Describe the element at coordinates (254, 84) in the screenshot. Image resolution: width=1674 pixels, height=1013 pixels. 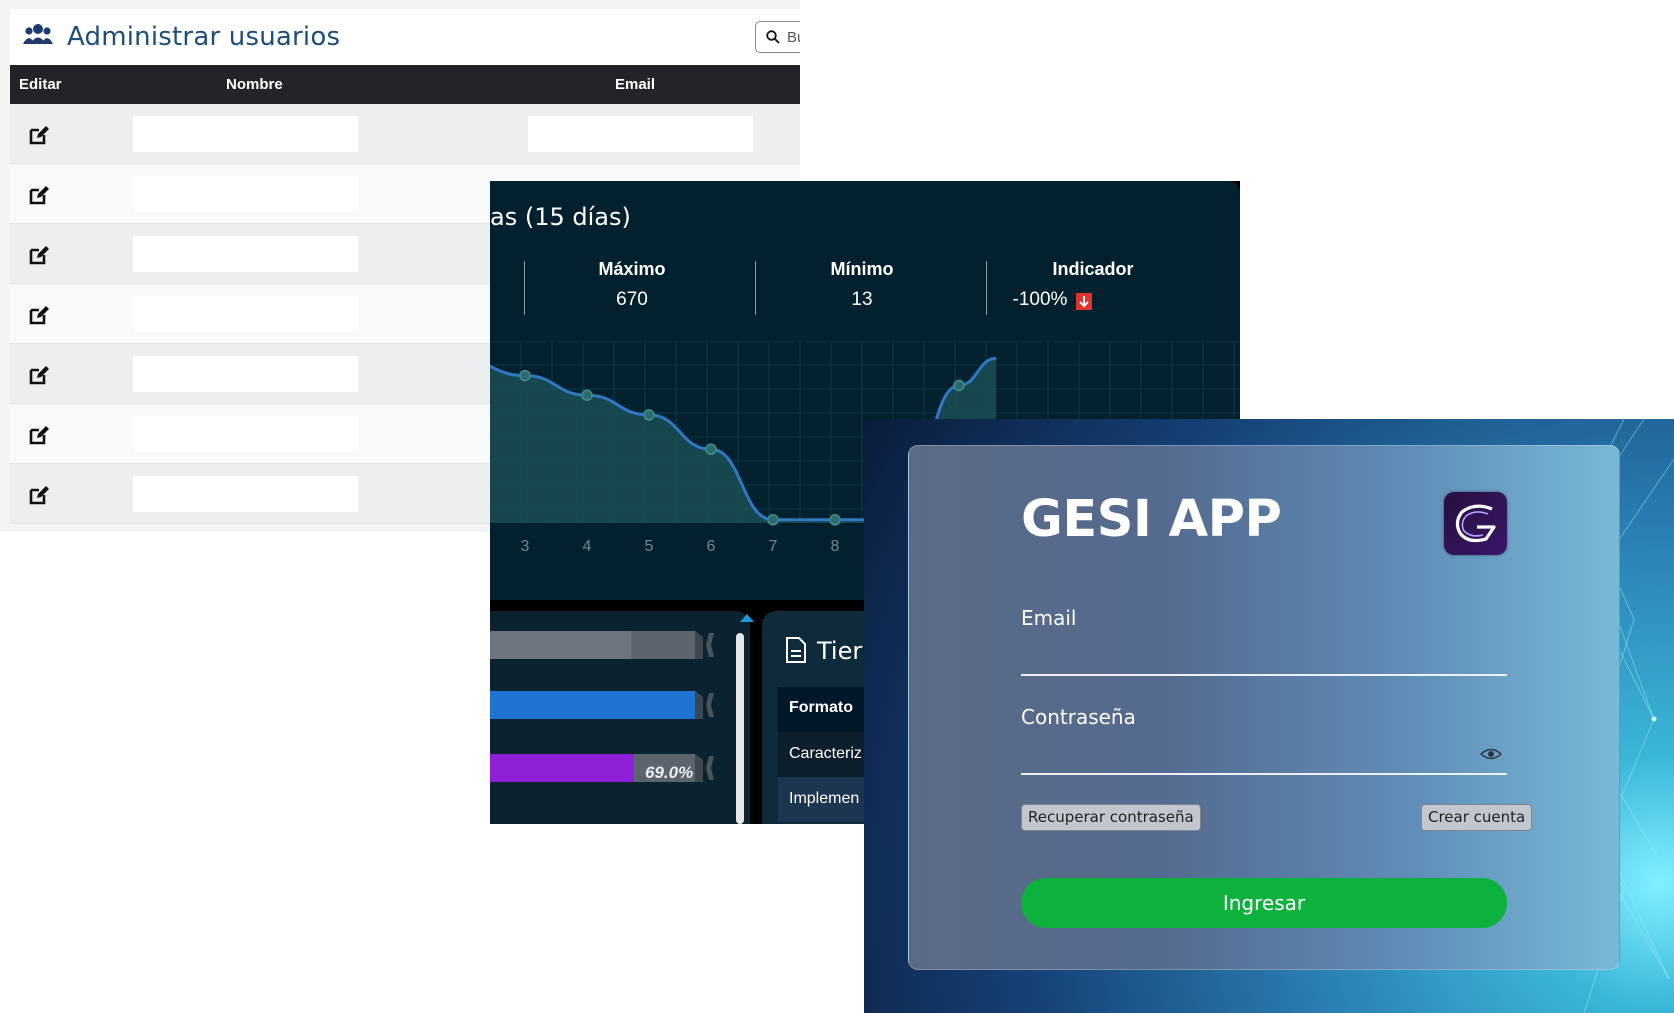
I see `column-header-name: Nombre` at that location.